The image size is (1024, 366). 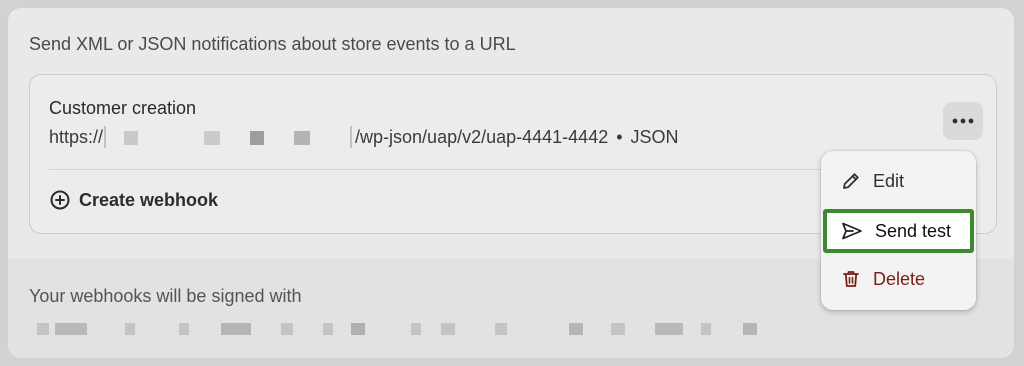 What do you see at coordinates (399, 329) in the screenshot?
I see `redacted-signing-secret` at bounding box center [399, 329].